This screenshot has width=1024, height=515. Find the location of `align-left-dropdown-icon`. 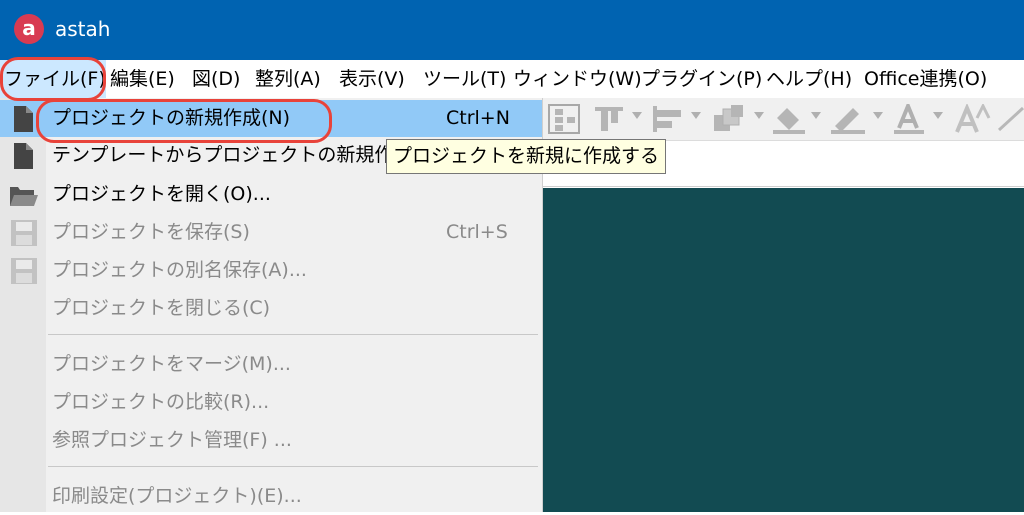

align-left-dropdown-icon is located at coordinates (696, 115).